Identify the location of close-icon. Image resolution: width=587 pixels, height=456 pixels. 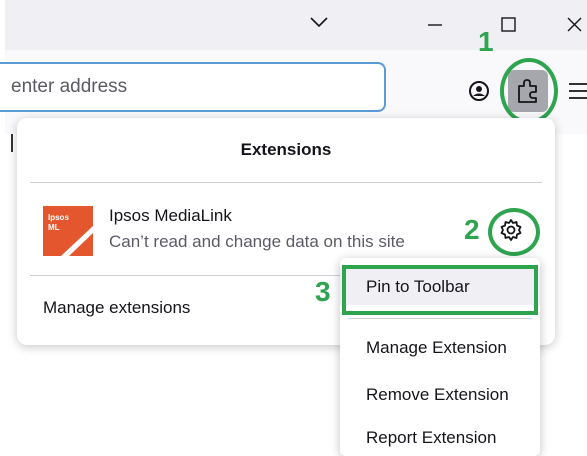
(574, 25).